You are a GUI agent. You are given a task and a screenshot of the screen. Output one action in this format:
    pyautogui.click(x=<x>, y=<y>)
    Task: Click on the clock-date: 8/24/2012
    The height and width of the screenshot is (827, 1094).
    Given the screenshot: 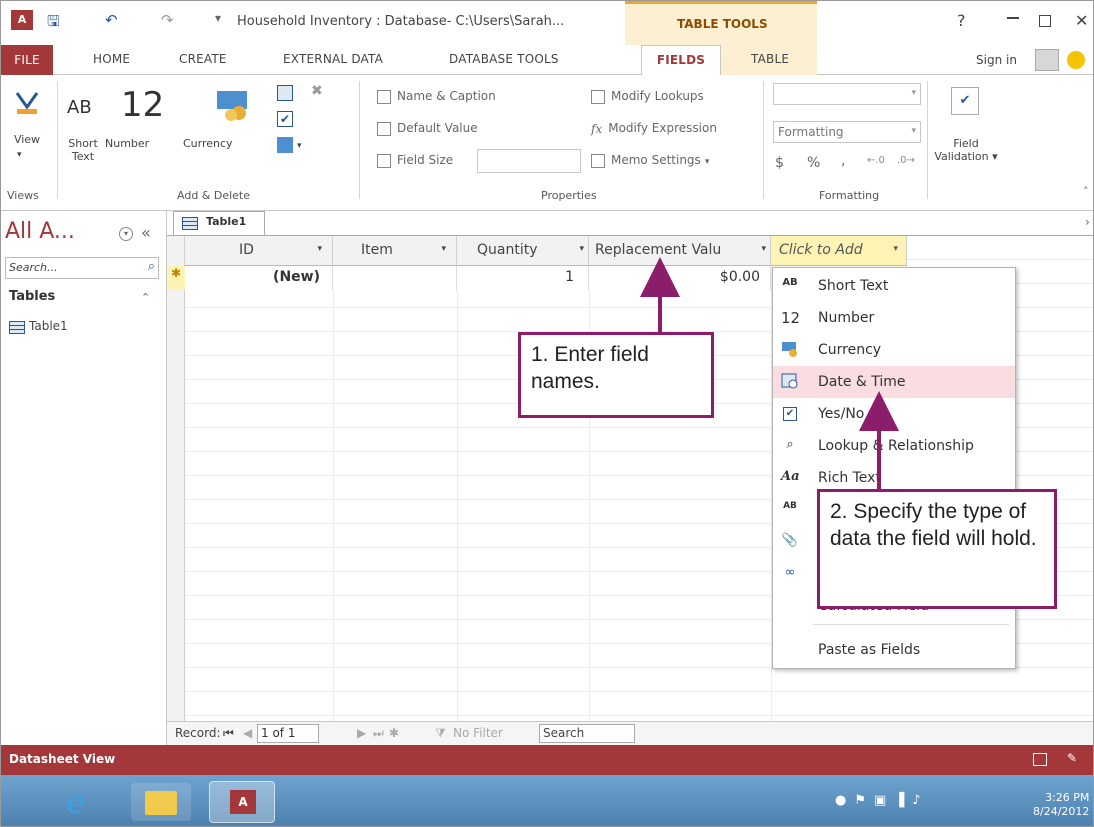 What is the action you would take?
    pyautogui.click(x=1061, y=811)
    